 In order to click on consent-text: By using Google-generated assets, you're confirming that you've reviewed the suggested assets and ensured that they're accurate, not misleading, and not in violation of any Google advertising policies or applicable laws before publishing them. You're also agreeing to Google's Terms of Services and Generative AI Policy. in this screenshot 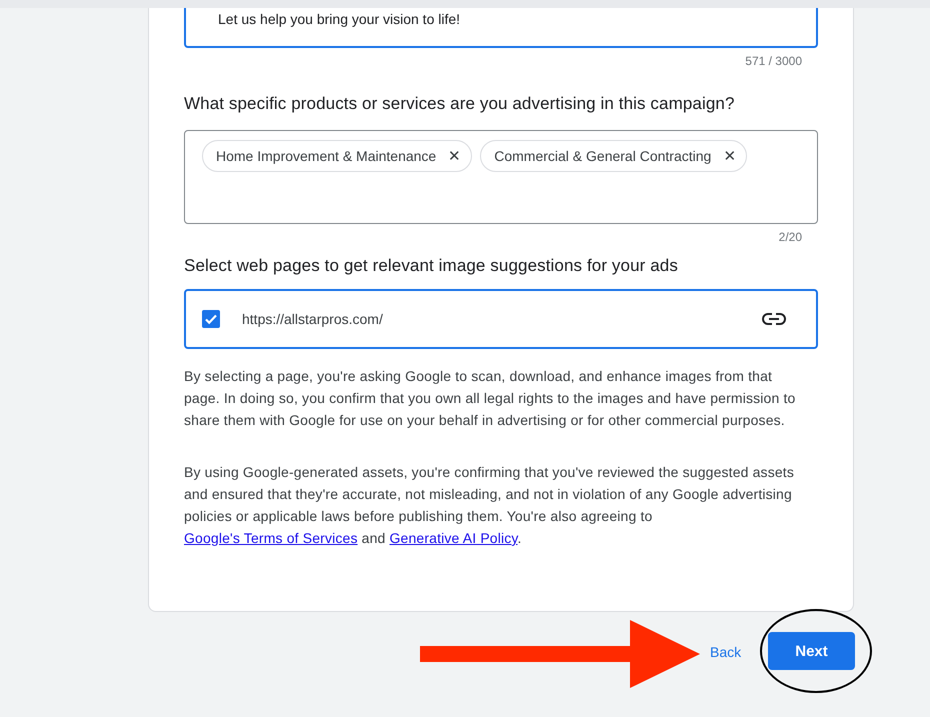, I will do `click(489, 505)`.